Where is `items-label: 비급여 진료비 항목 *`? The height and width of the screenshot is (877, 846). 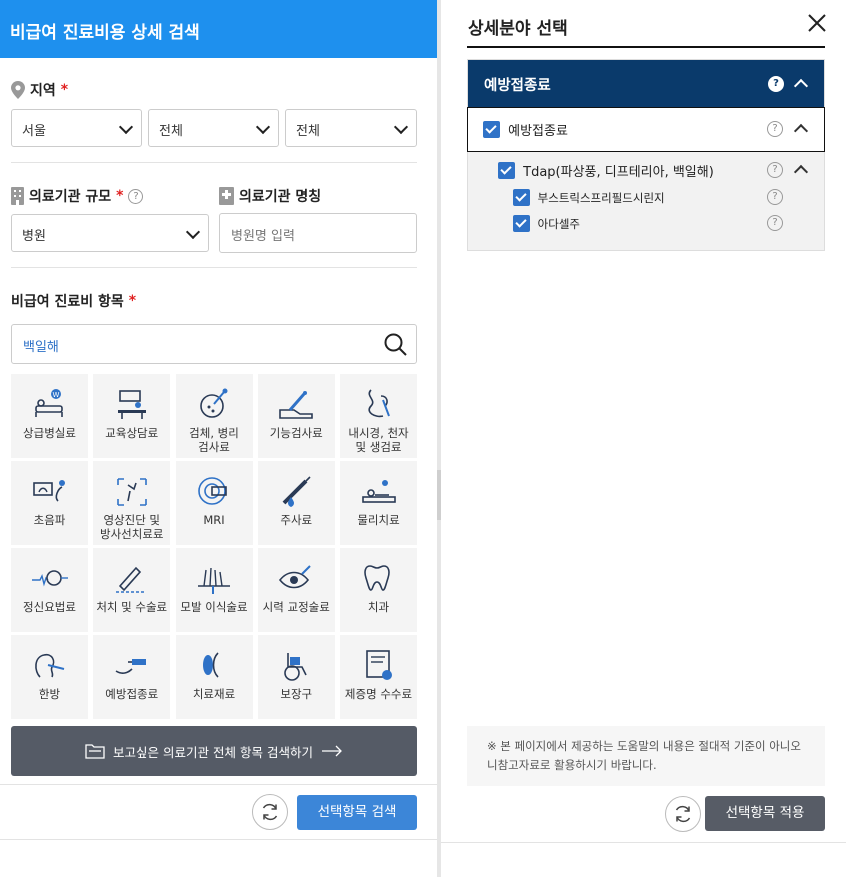
items-label: 비급여 진료비 항목 * is located at coordinates (73, 301).